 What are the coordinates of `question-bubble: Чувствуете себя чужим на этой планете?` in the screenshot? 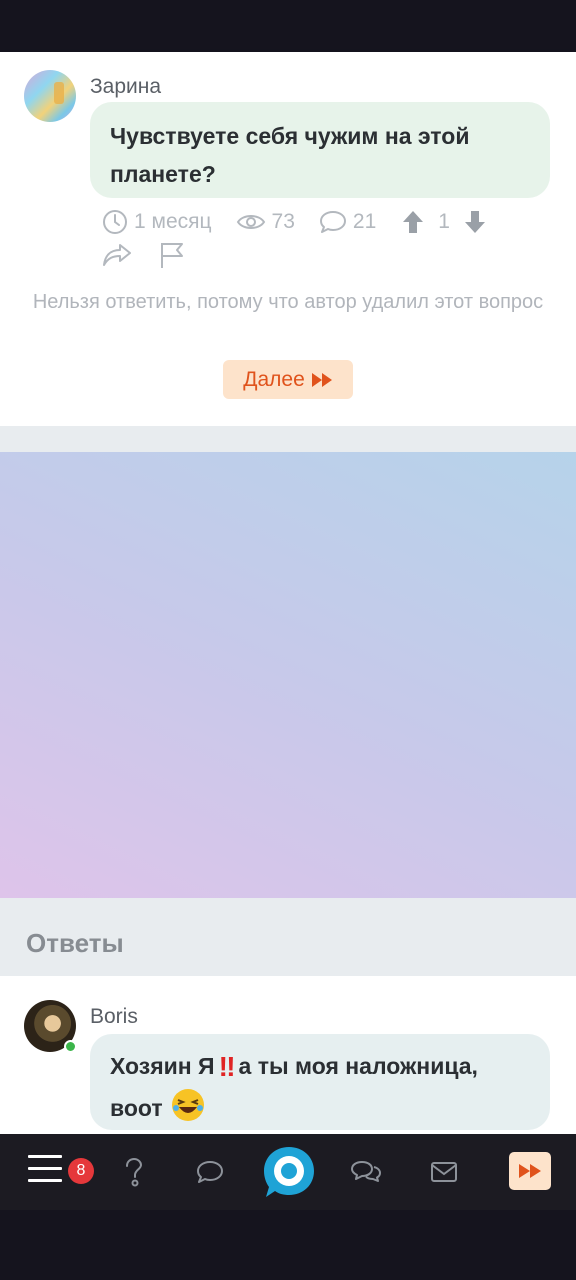 It's located at (320, 150).